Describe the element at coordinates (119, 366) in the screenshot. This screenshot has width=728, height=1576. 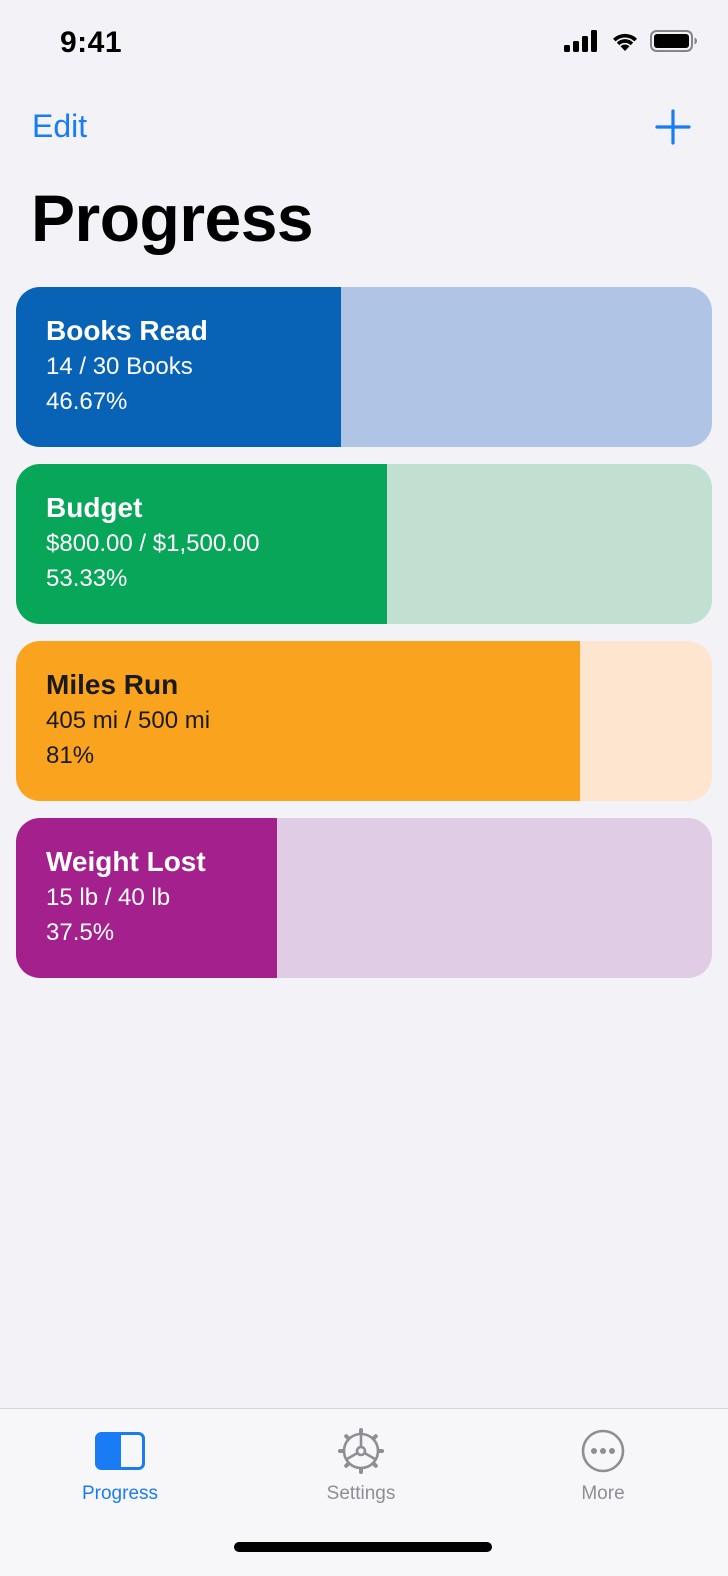
I see `card-detail: 14 / 30 Books` at that location.